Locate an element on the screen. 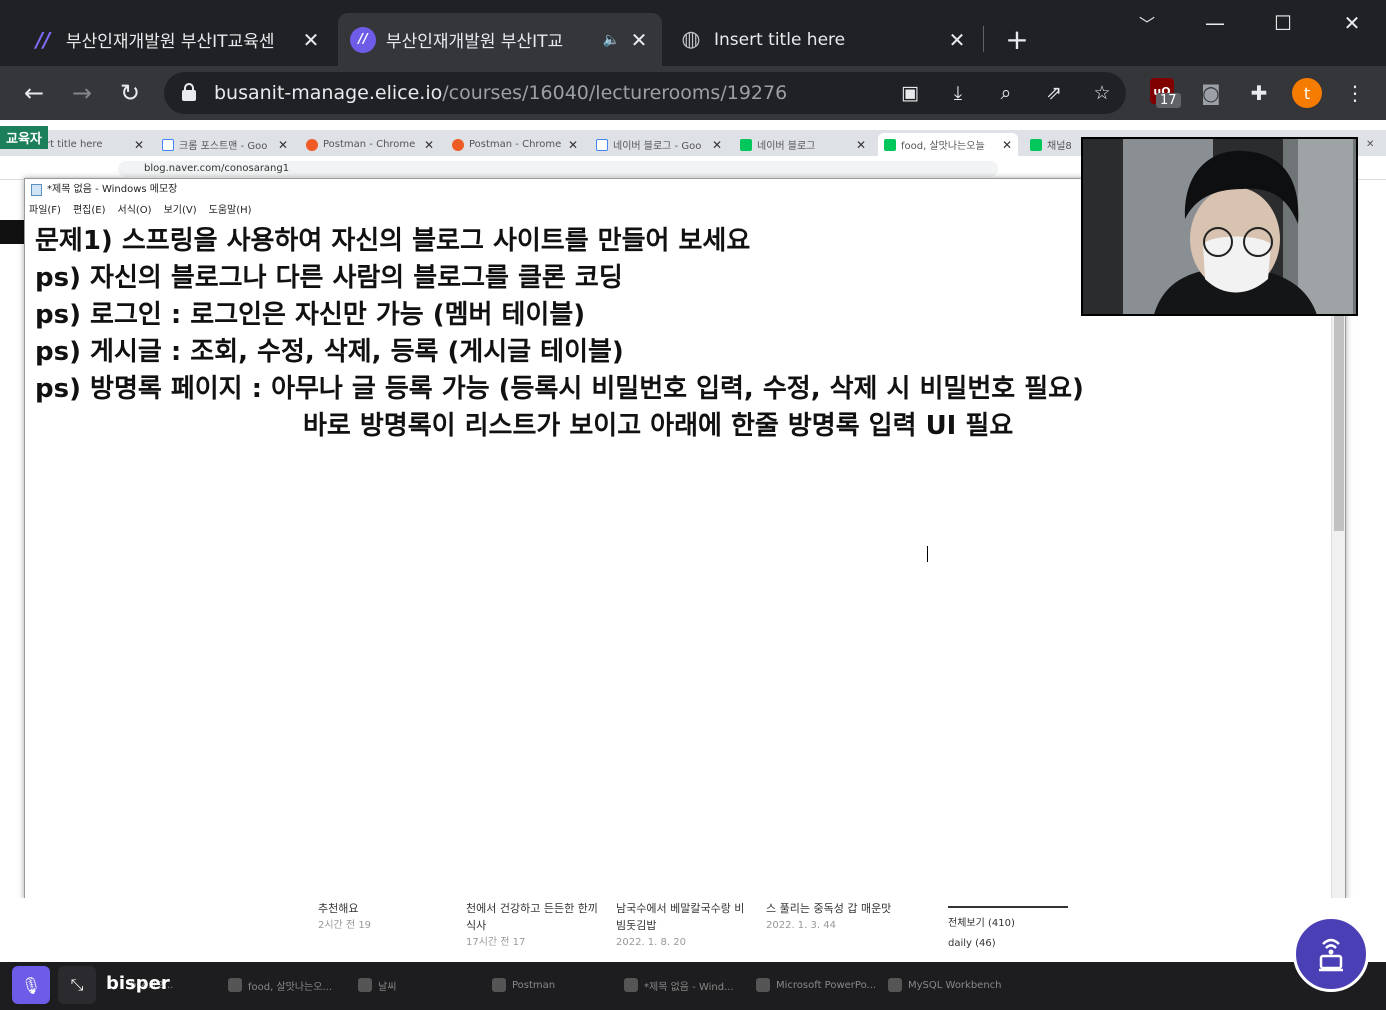 This screenshot has width=1386, height=1010. tab-title: 부산인재개발원 부산IT교육센 is located at coordinates (170, 42).